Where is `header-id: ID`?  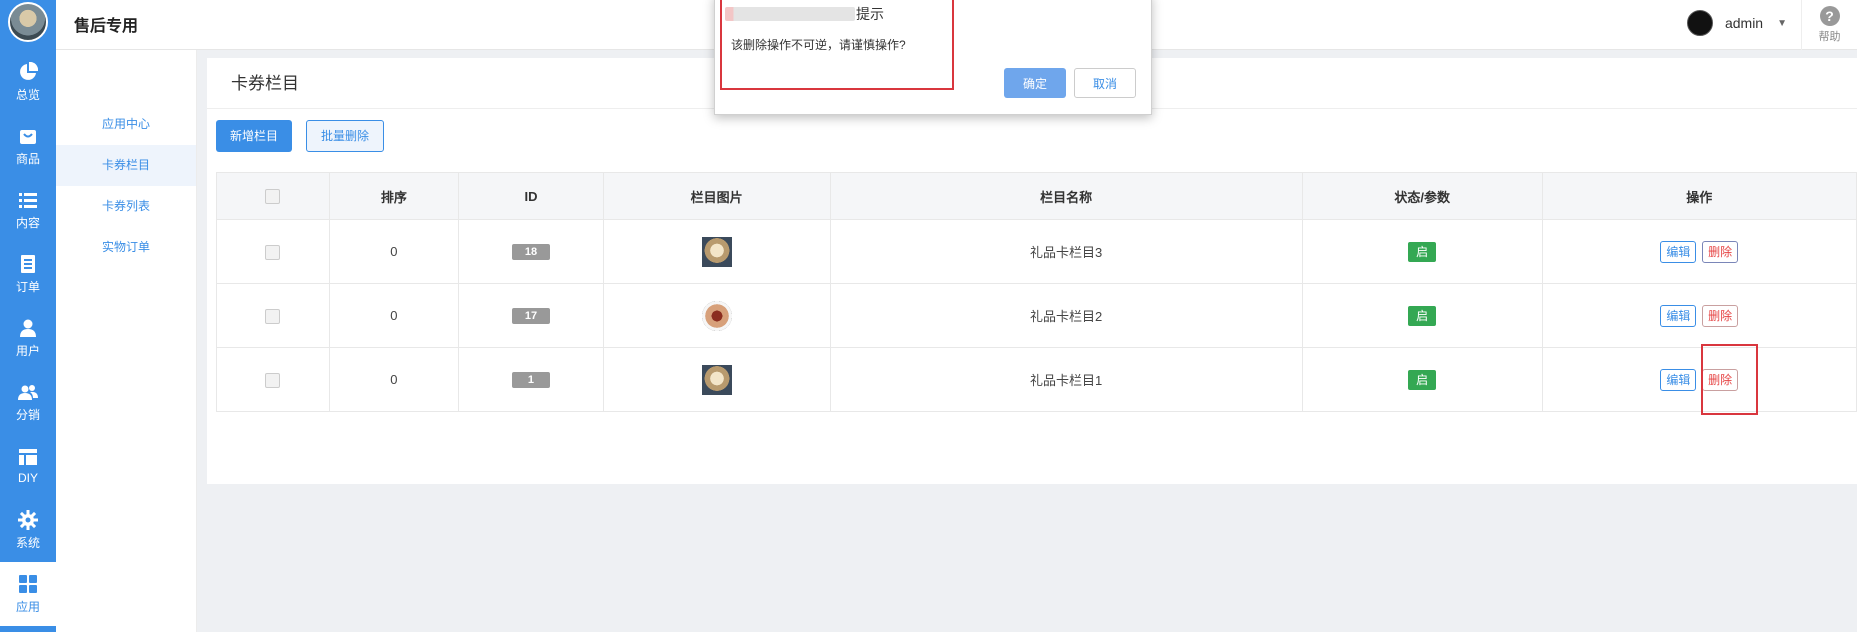 header-id: ID is located at coordinates (531, 196).